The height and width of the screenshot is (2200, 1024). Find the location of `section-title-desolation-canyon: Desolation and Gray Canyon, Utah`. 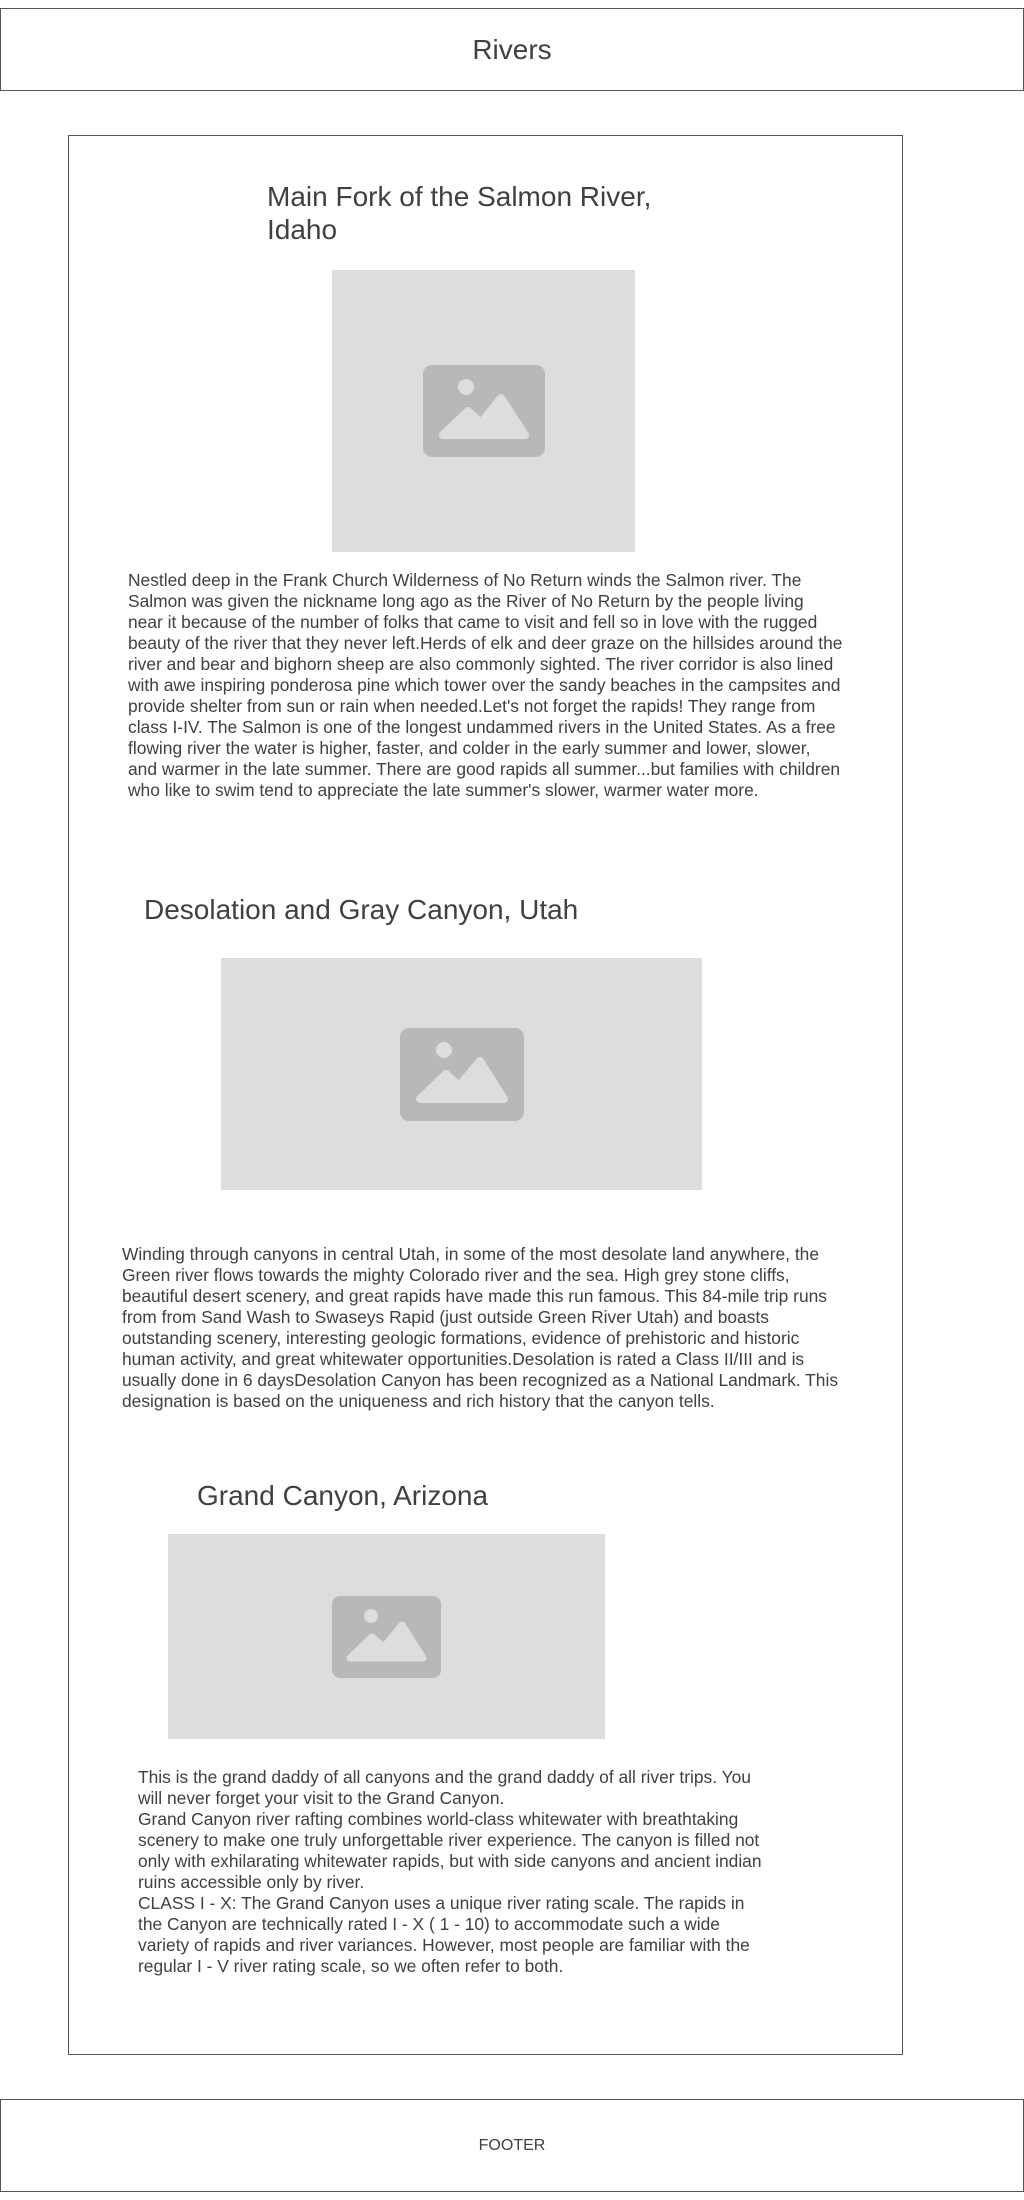

section-title-desolation-canyon: Desolation and Gray Canyon, Utah is located at coordinates (361, 909).